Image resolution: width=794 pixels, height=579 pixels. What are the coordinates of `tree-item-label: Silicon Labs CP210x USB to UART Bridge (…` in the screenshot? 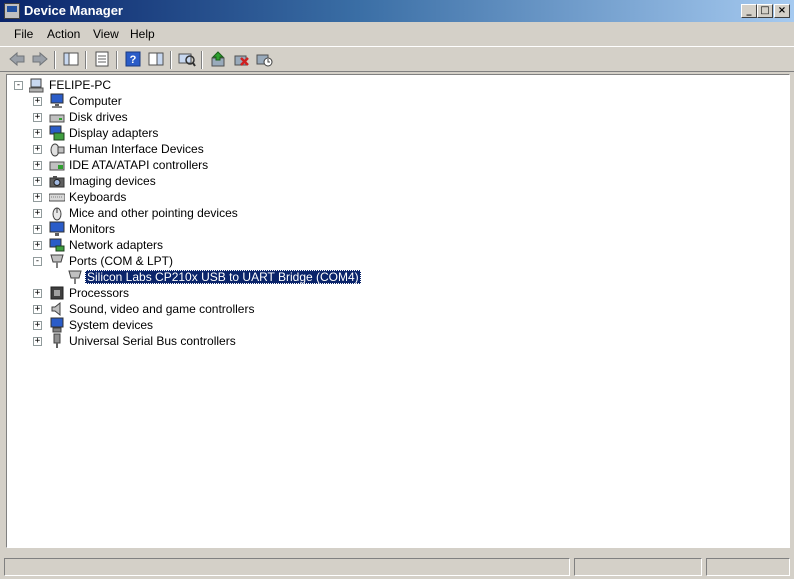 It's located at (223, 277).